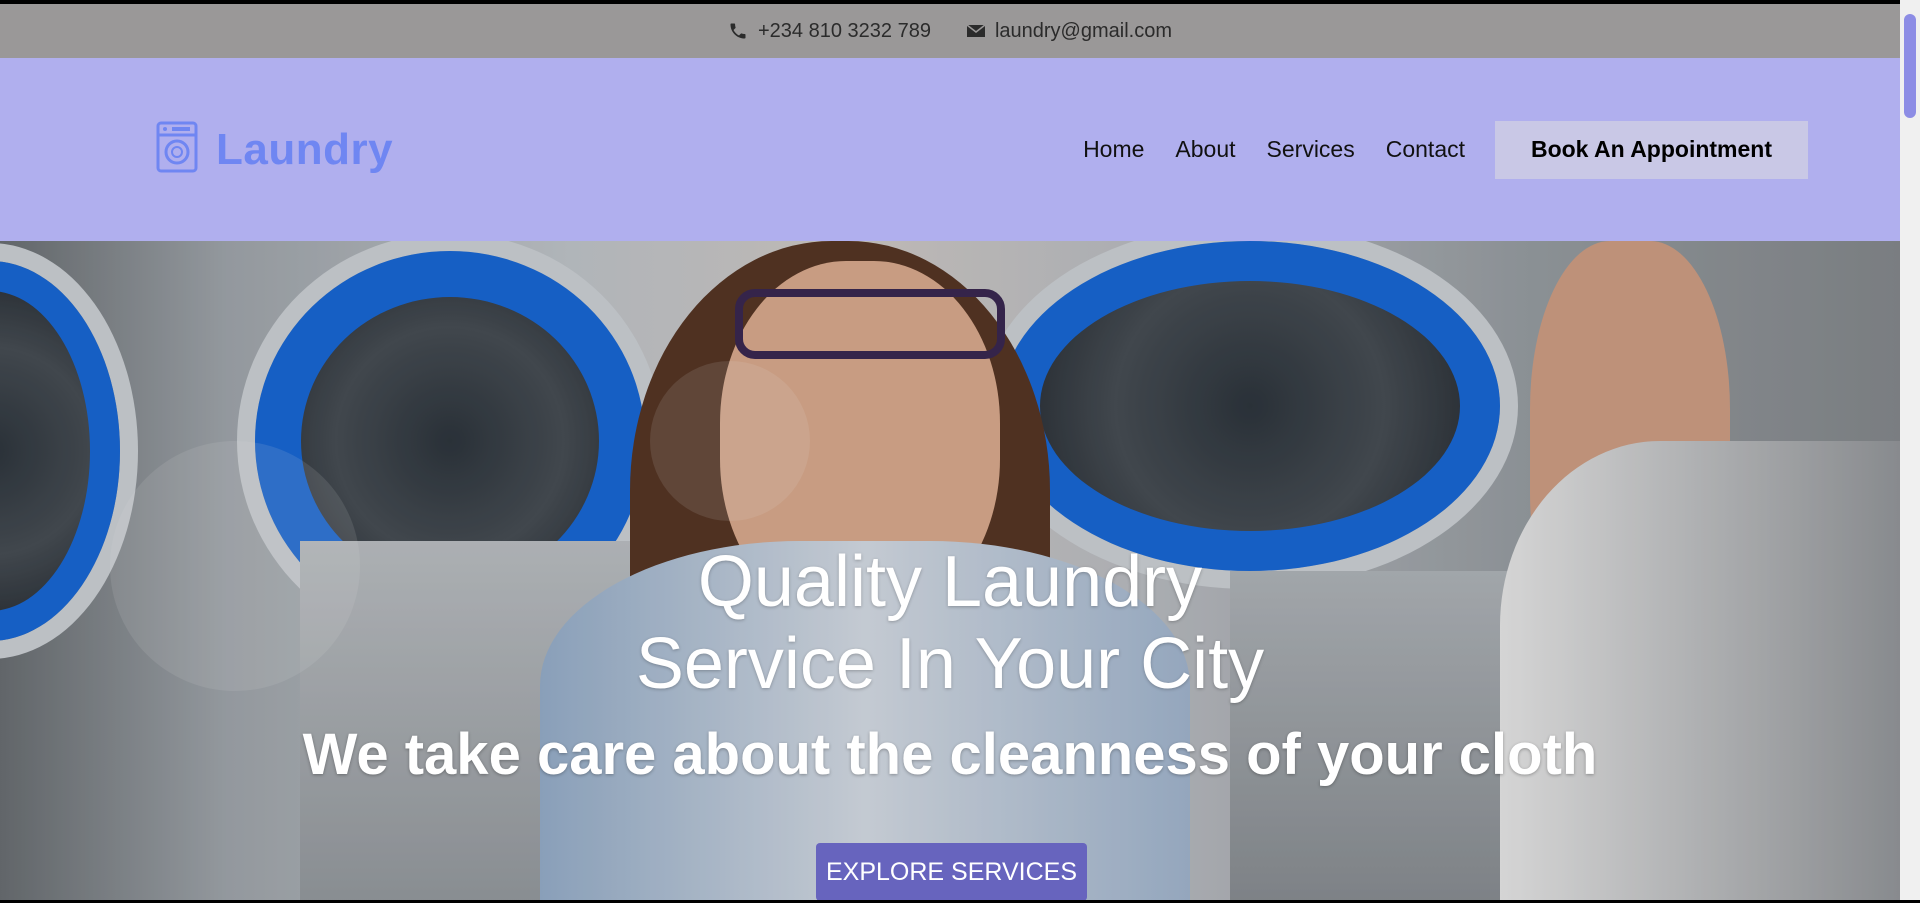 This screenshot has height=903, width=1920. Describe the element at coordinates (305, 149) in the screenshot. I see `logo-text: Laundry` at that location.